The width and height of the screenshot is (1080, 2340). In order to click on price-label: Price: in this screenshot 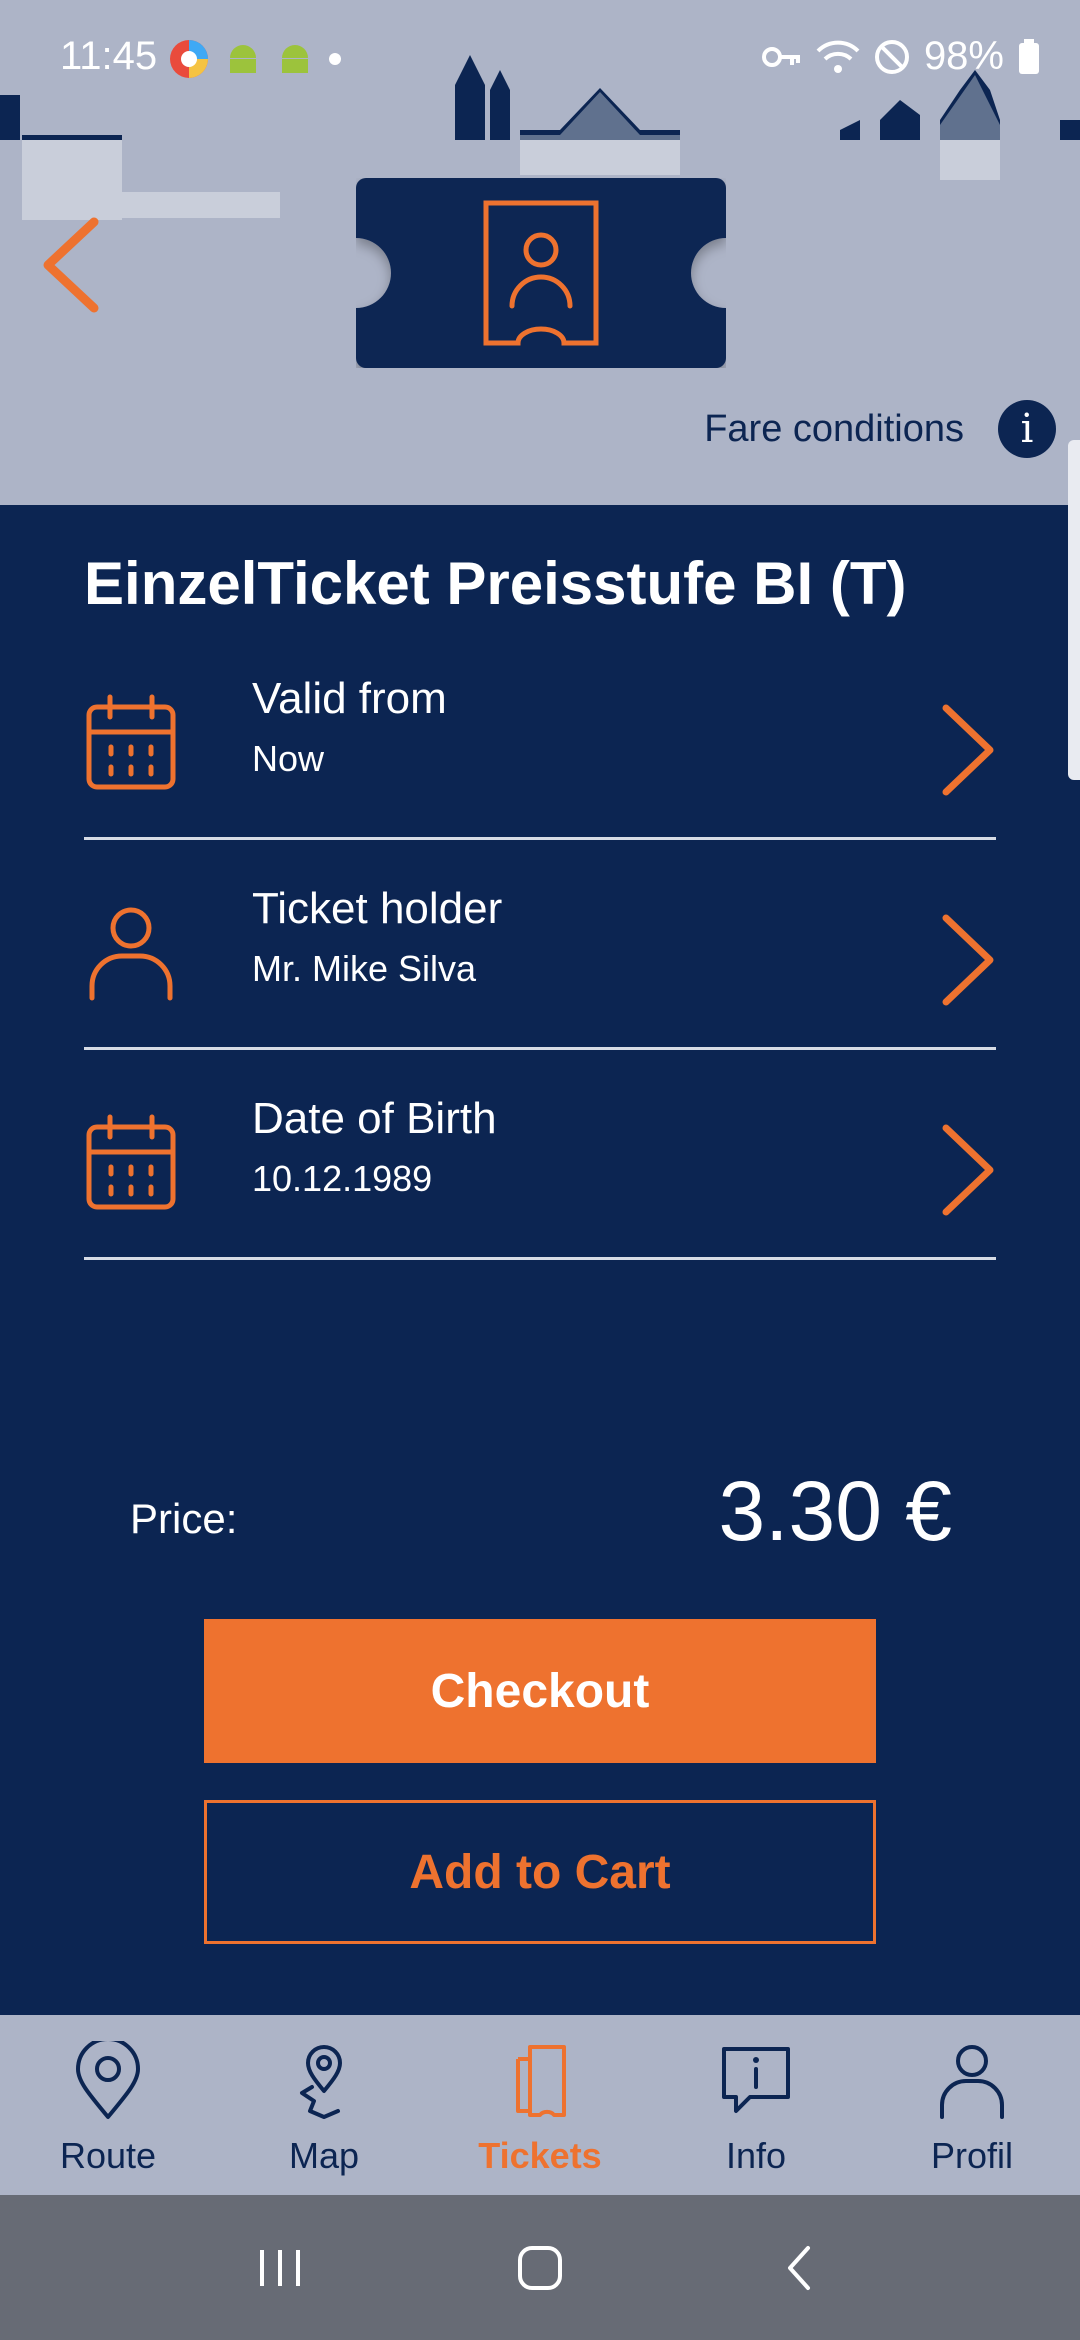, I will do `click(184, 1518)`.